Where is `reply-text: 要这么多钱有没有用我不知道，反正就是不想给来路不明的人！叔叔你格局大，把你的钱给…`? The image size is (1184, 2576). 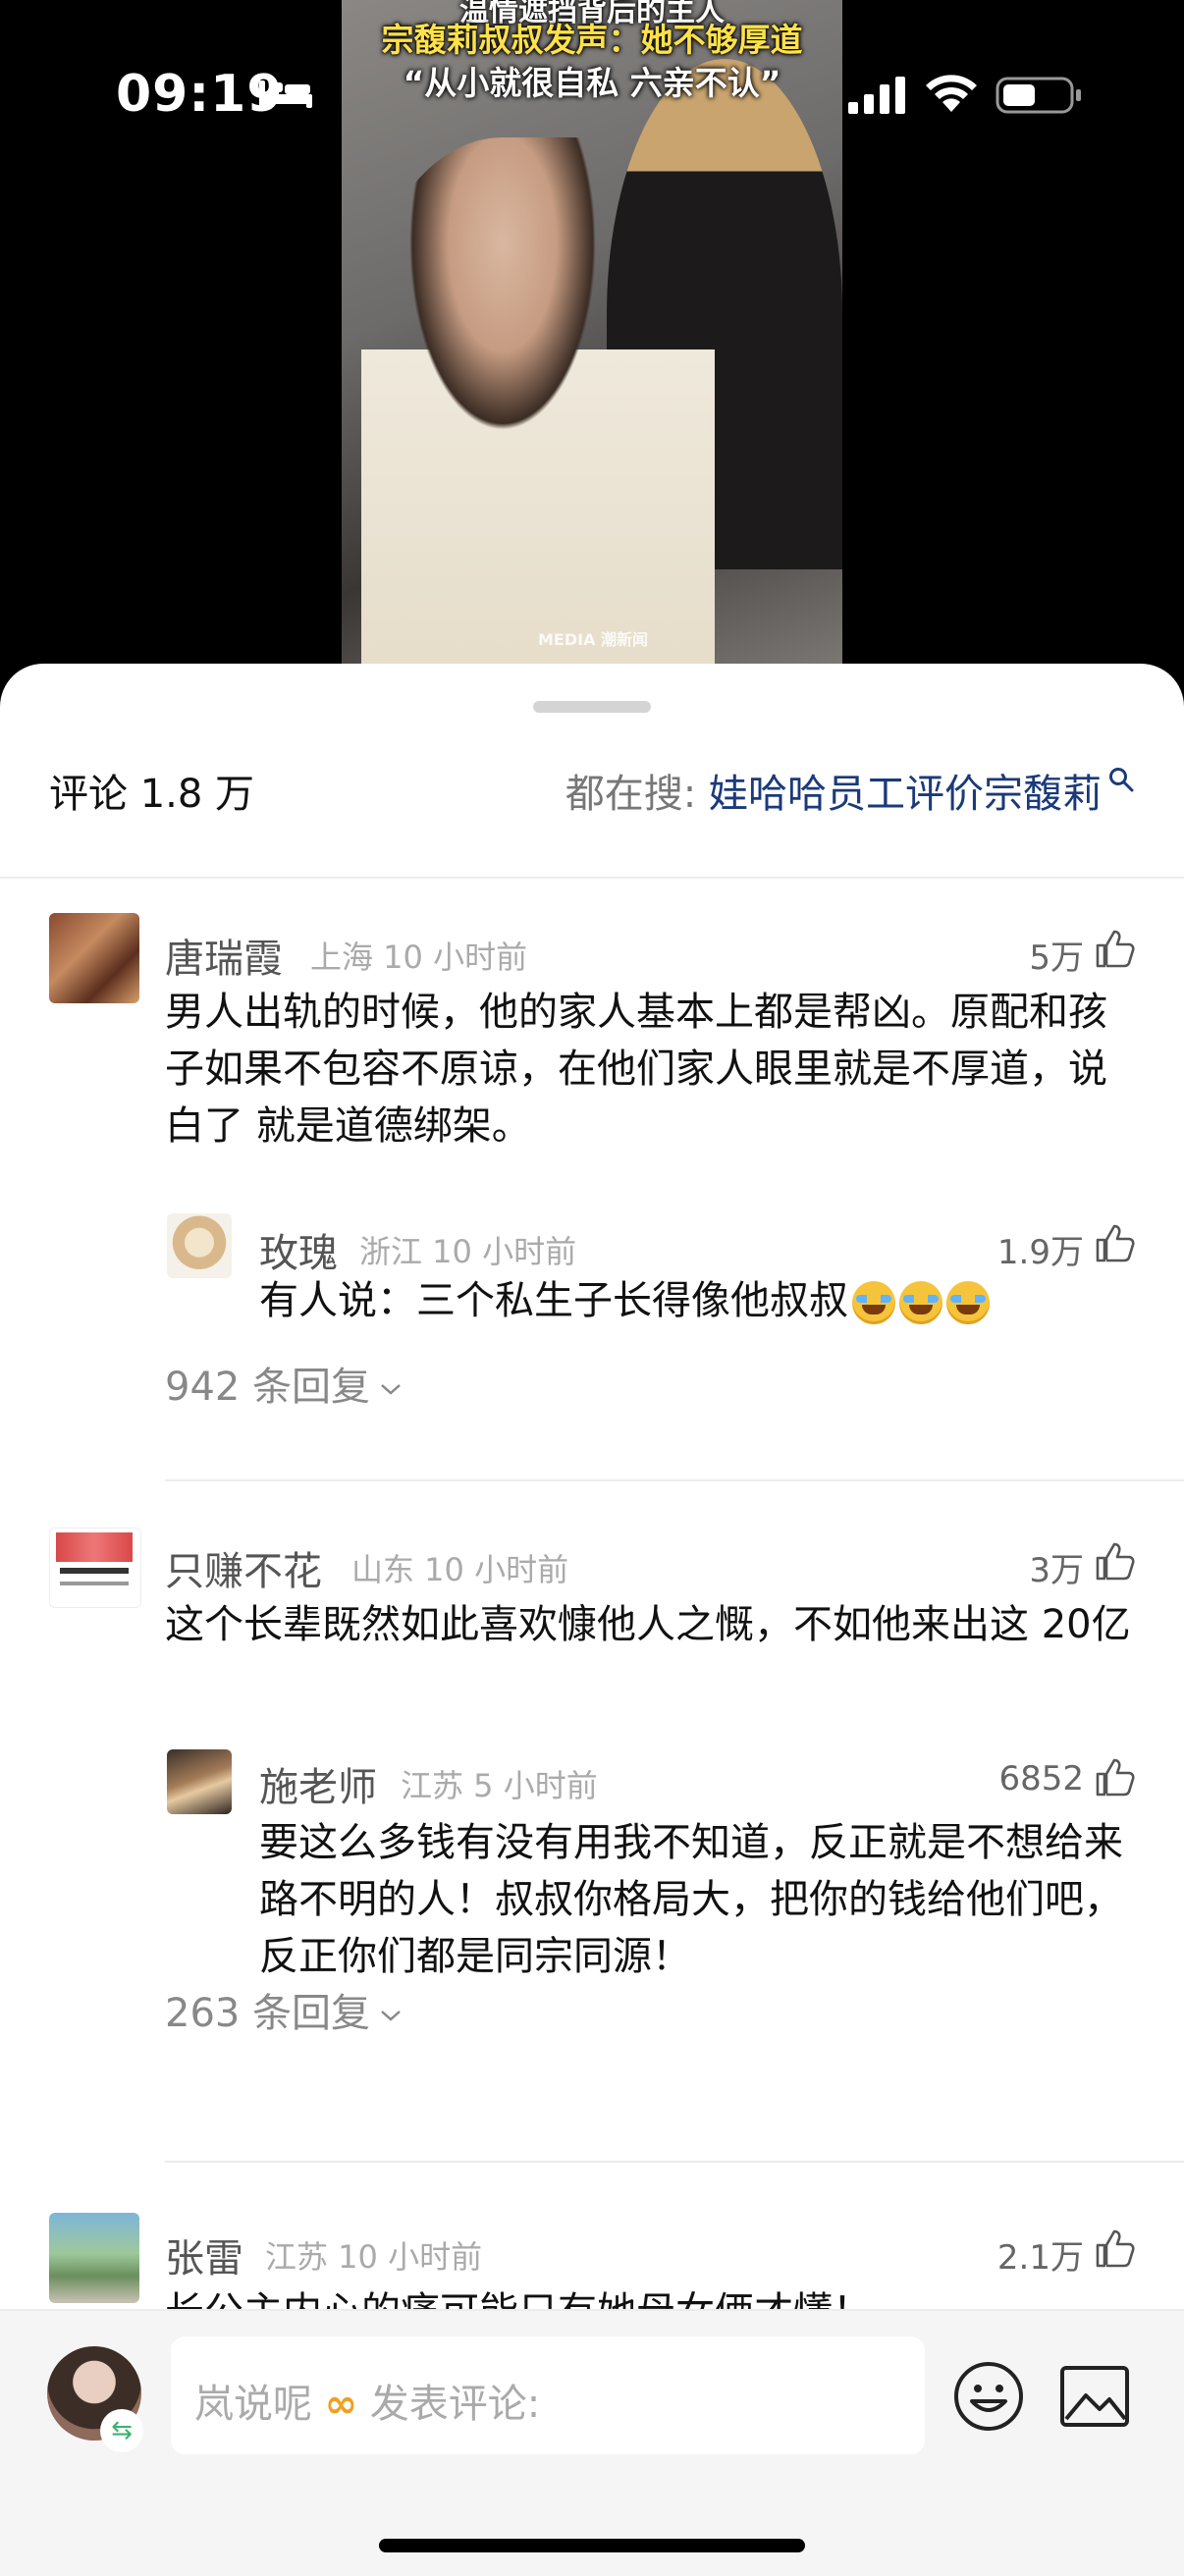
reply-text: 要这么多钱有没有用我不知道，反正就是不想给来路不明的人！叔叔你格局大，把你的钱给… is located at coordinates (691, 1899).